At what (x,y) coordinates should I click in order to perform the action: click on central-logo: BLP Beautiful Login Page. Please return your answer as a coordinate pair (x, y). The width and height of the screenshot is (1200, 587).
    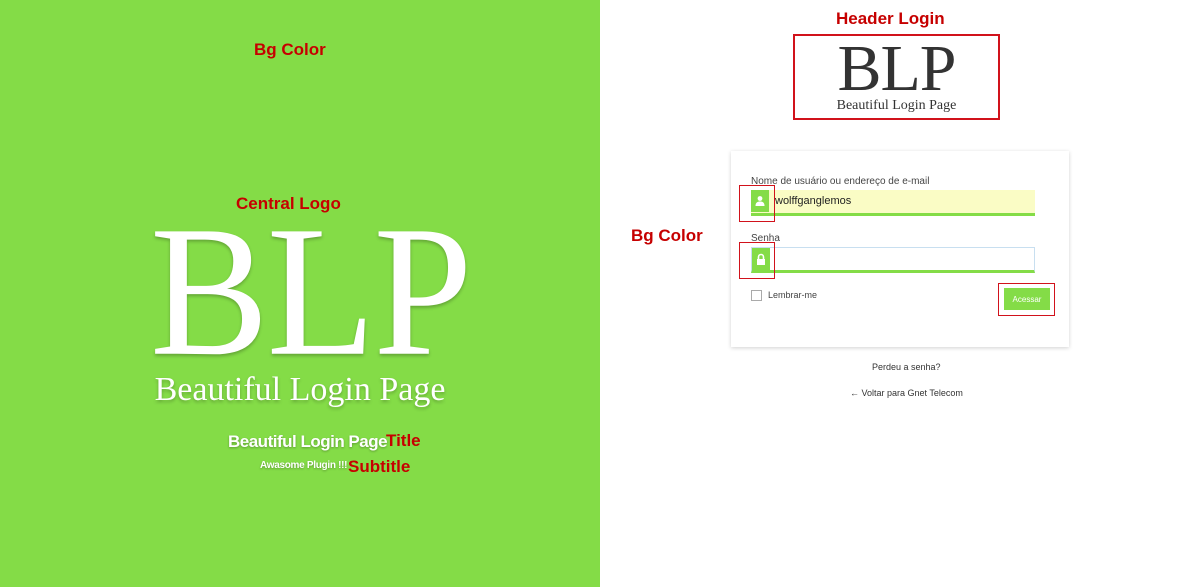
    Looking at the image, I should click on (311, 298).